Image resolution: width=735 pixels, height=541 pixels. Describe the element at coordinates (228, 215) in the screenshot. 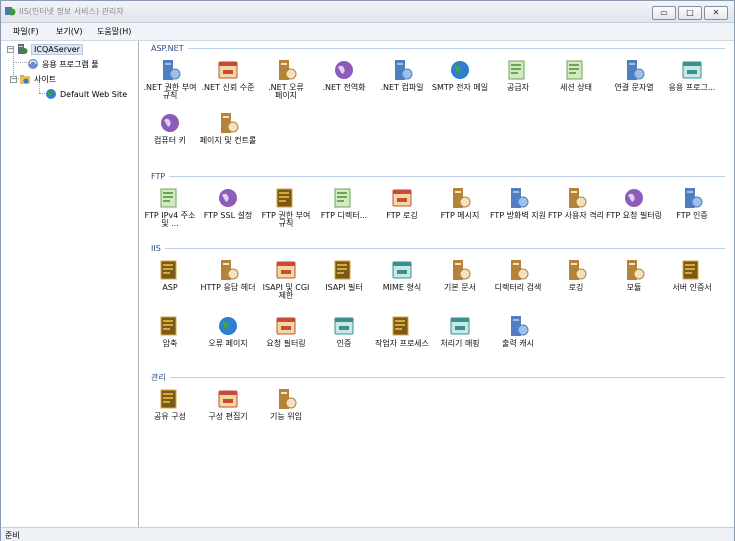

I see `feature-label: FTP SSL 설정` at that location.